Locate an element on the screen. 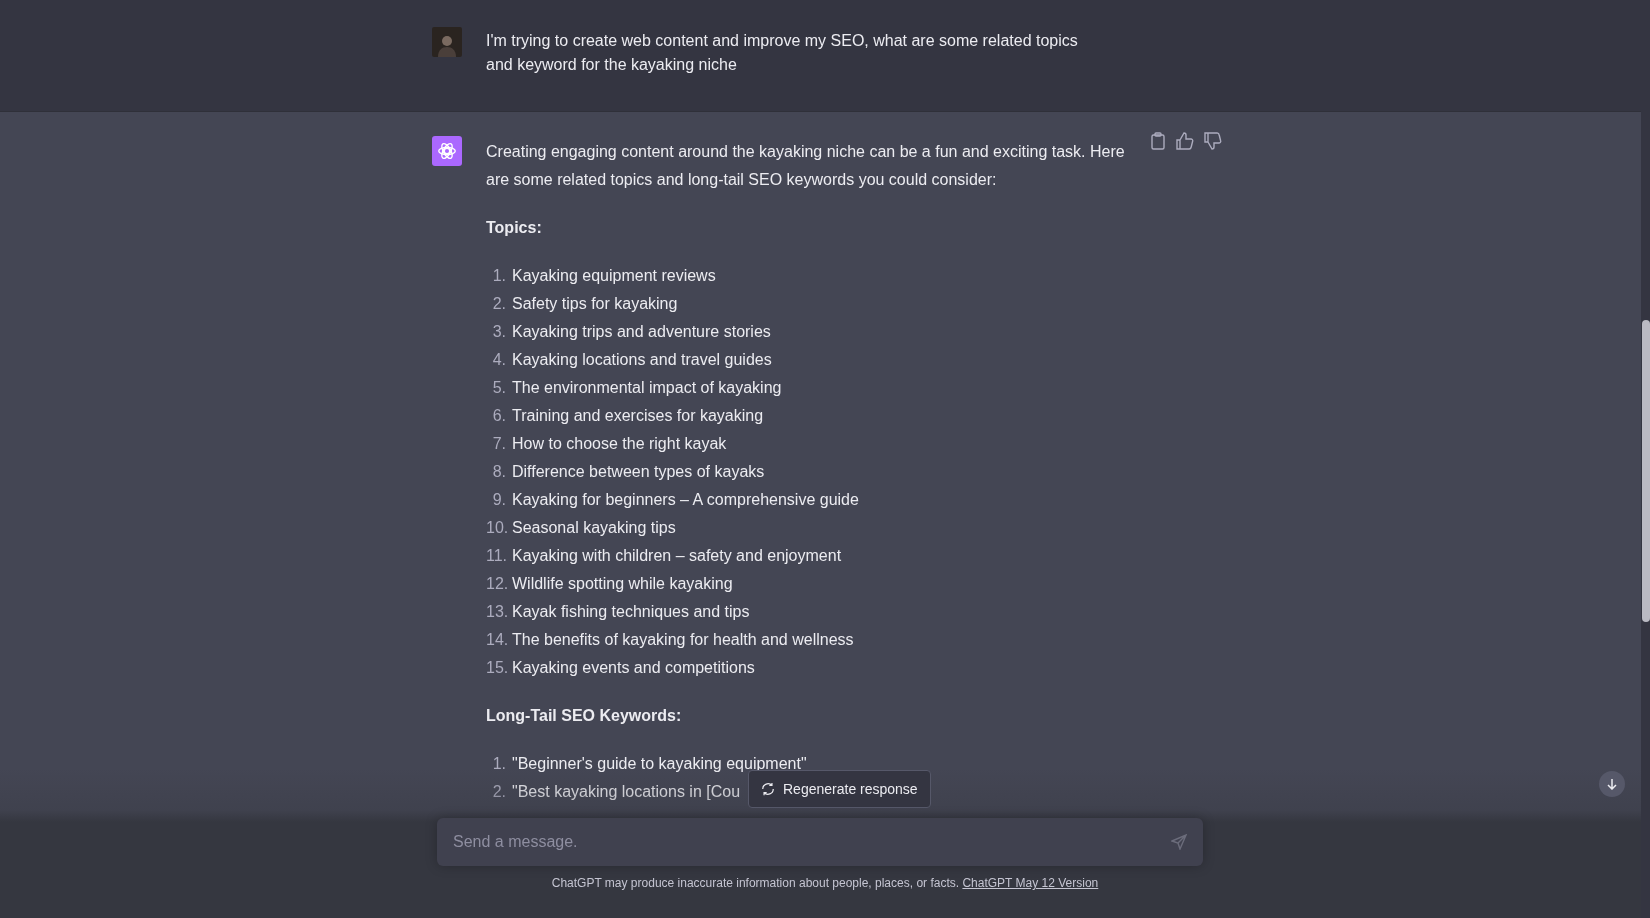 The width and height of the screenshot is (1650, 918). regenerate-button: Regenerate response is located at coordinates (839, 789).